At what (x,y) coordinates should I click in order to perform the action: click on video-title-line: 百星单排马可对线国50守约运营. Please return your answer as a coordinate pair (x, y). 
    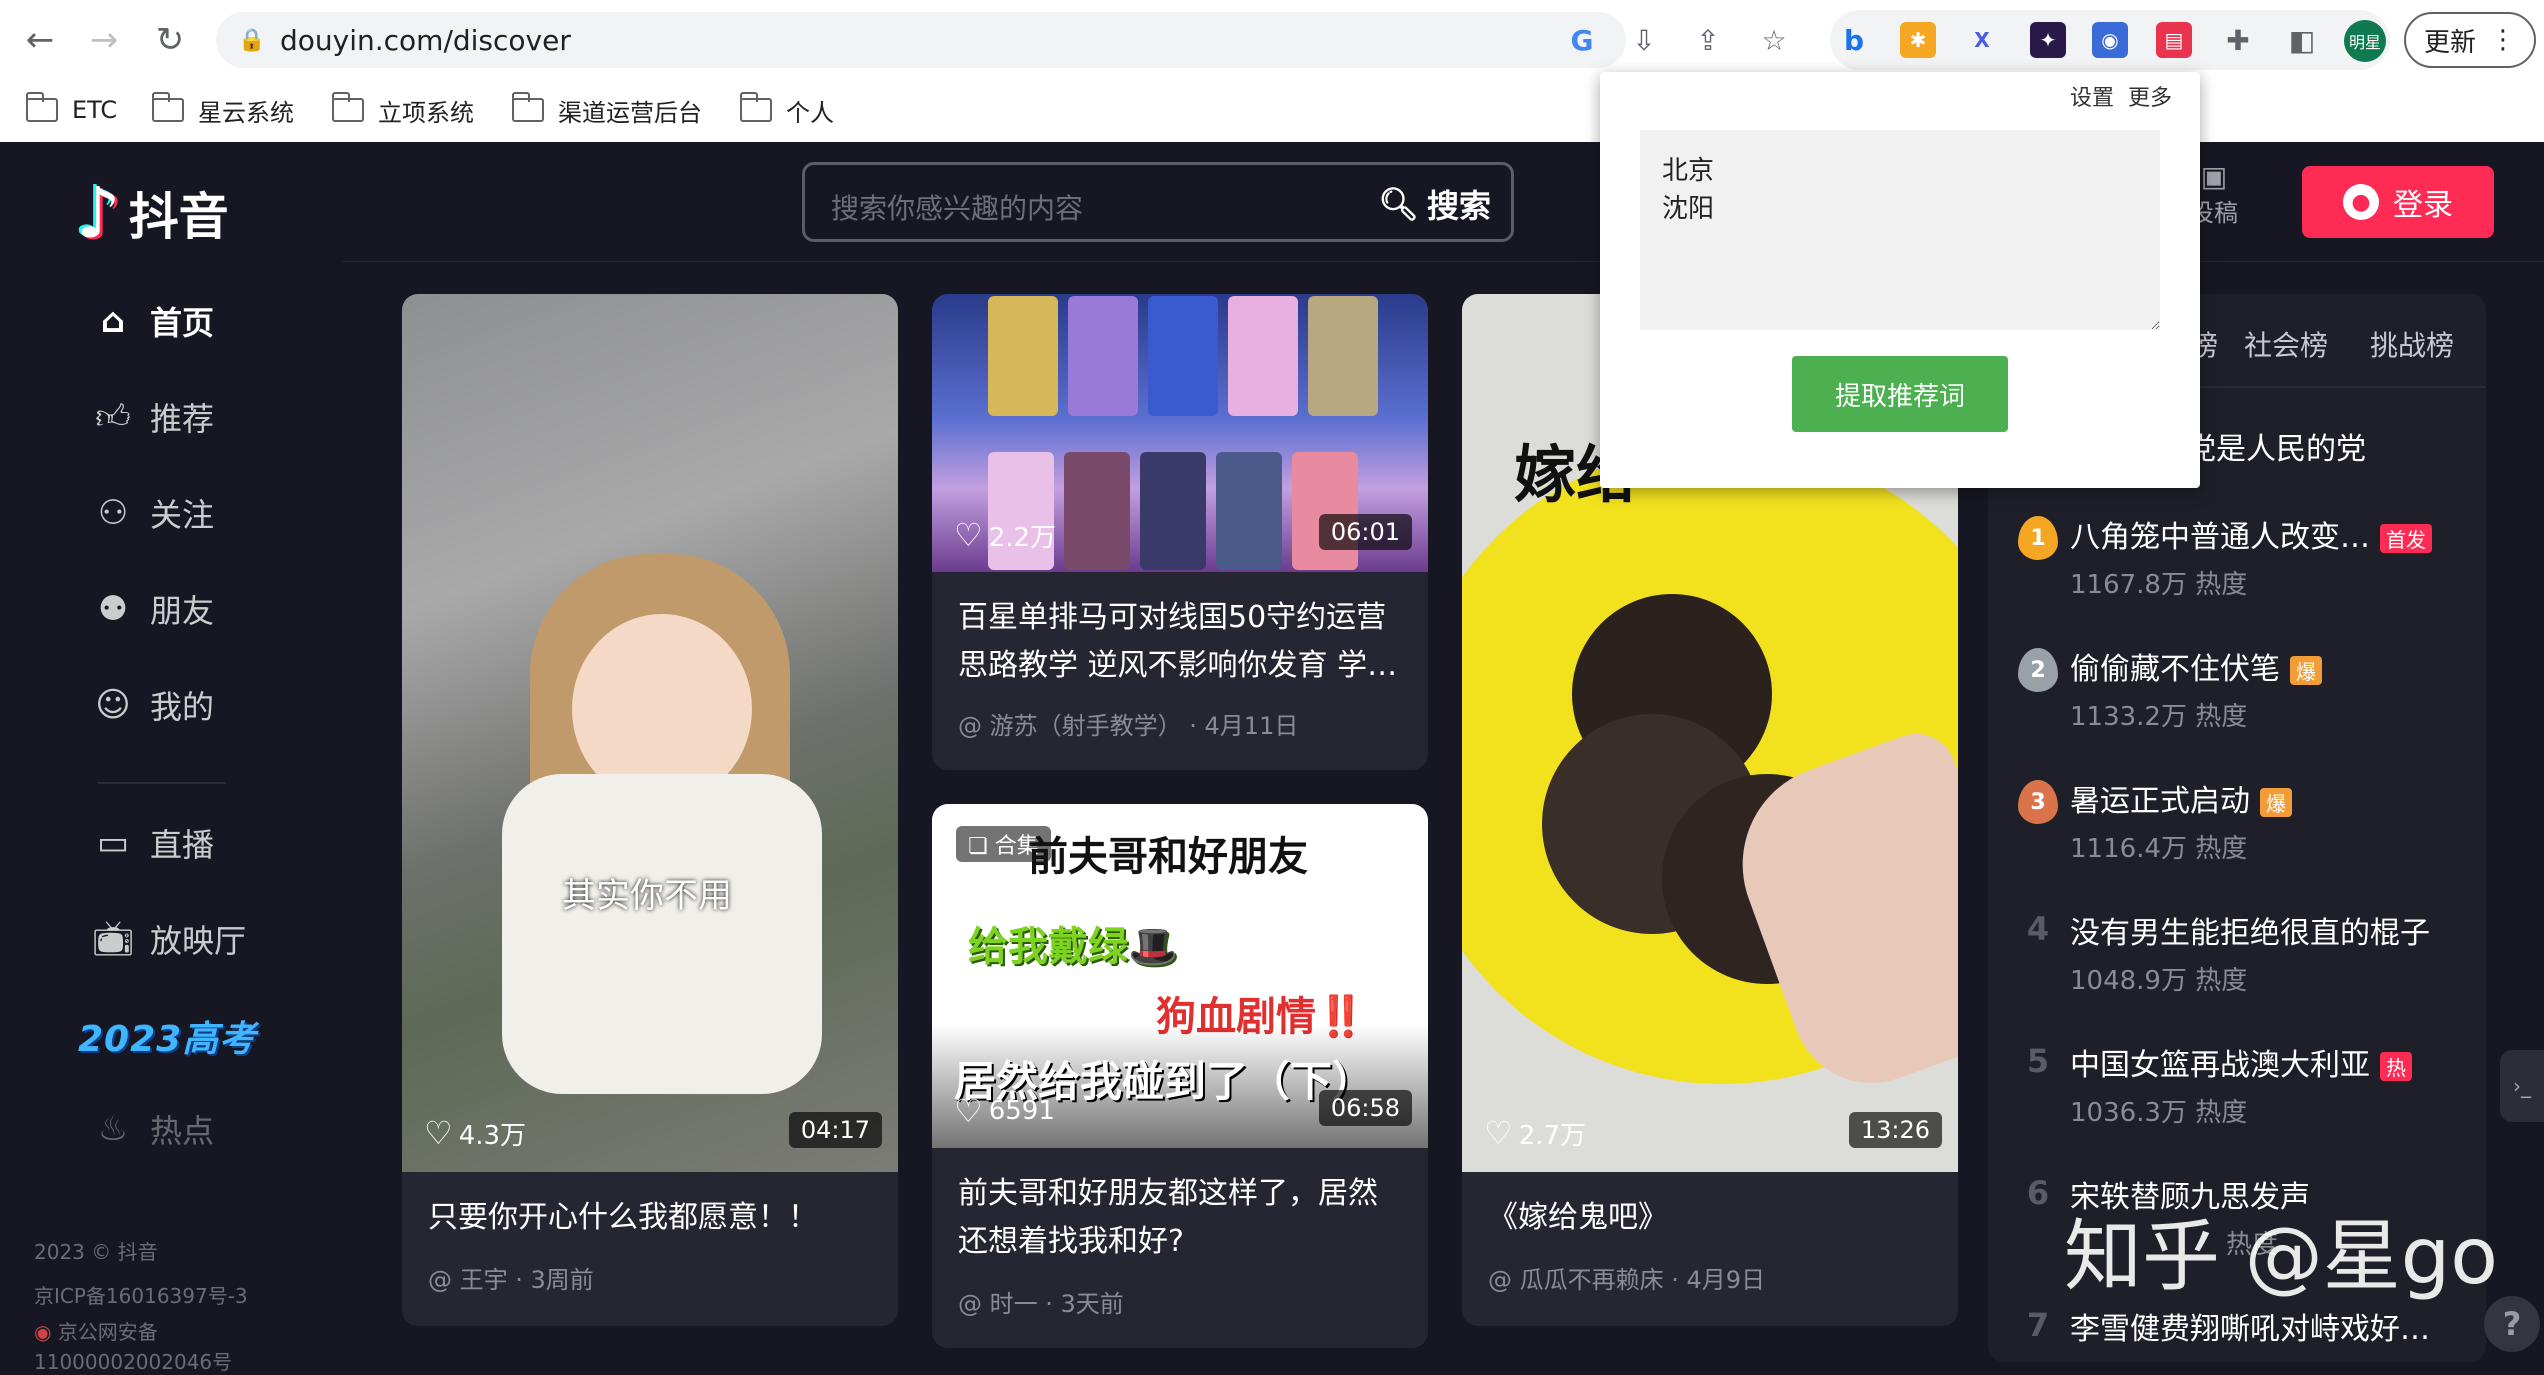
    Looking at the image, I should click on (1172, 617).